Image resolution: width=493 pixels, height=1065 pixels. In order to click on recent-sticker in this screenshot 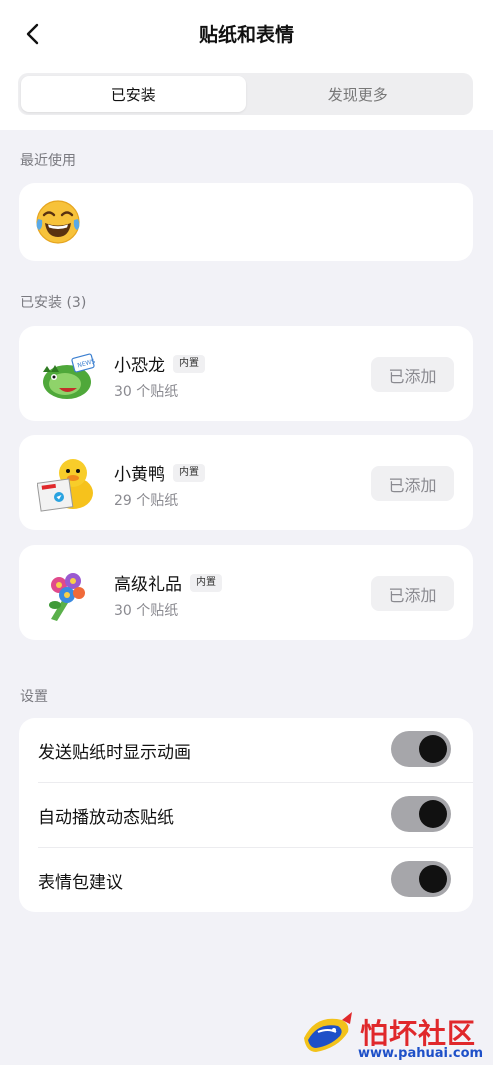, I will do `click(58, 222)`.